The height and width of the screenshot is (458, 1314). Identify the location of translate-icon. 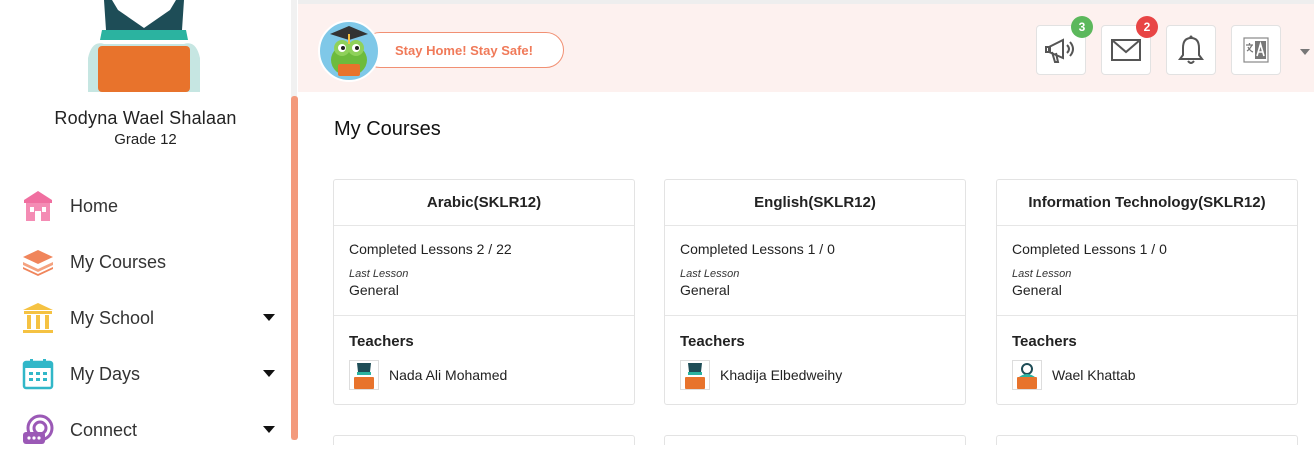
(1256, 50).